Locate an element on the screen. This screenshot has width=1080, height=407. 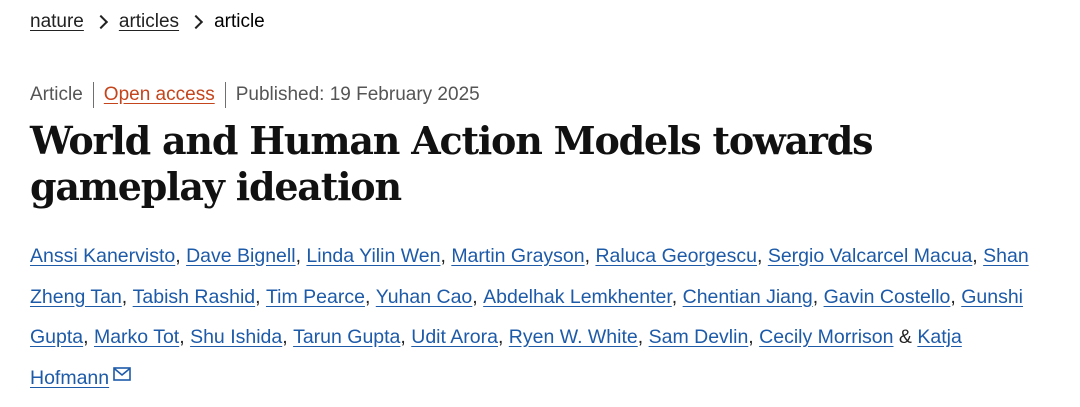
author-item: Anssi Kanervisto, is located at coordinates (108, 256).